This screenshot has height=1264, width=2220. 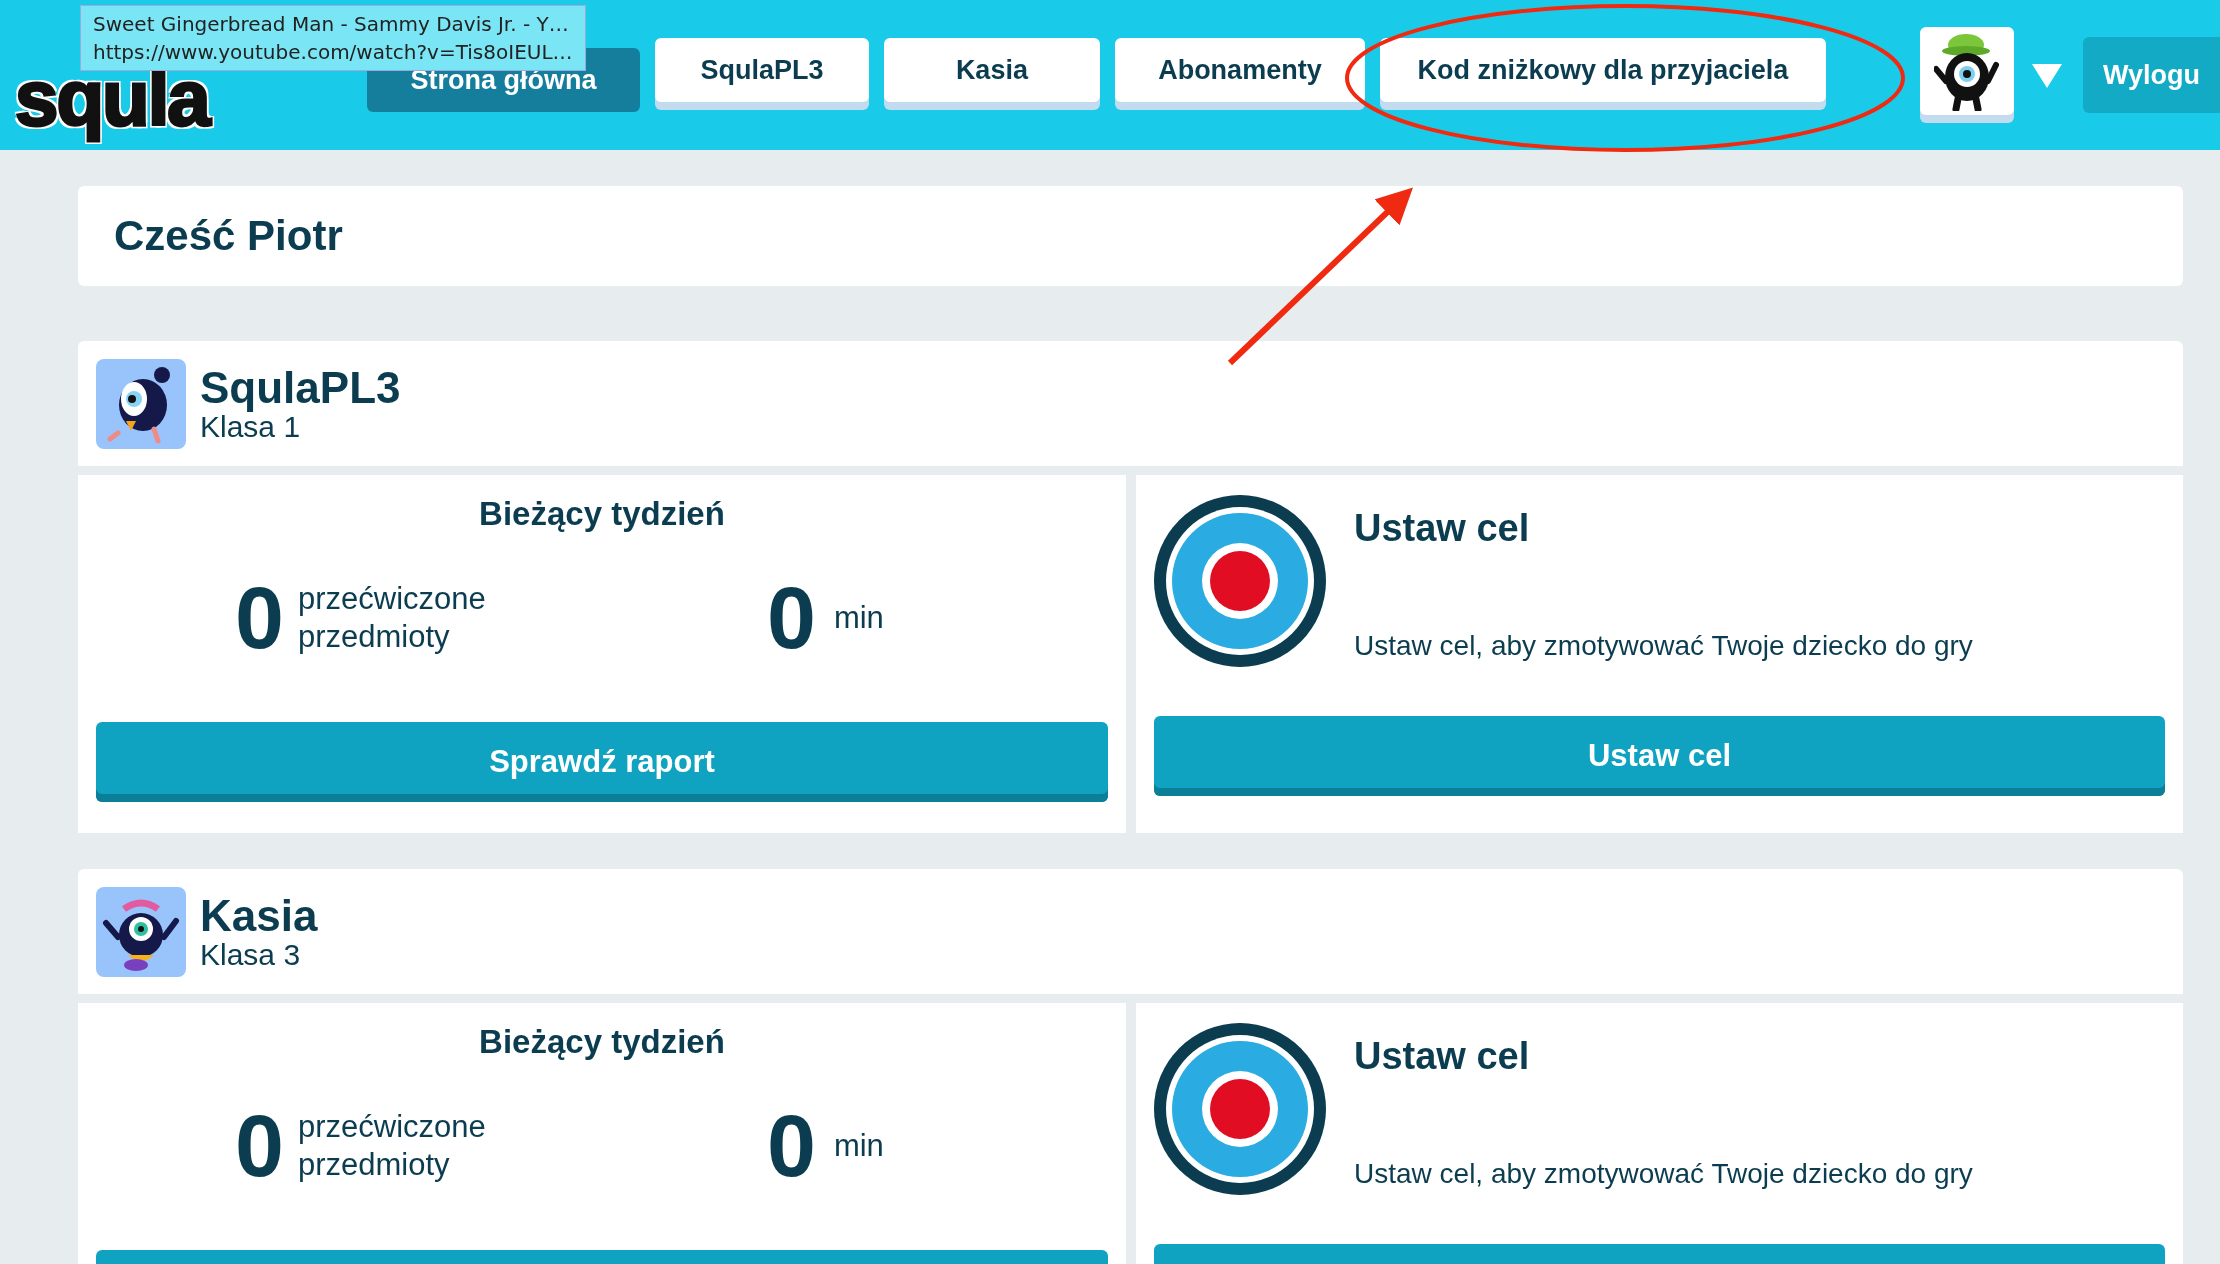 What do you see at coordinates (228, 236) in the screenshot?
I see `greeting-title: Cześć Piotr` at bounding box center [228, 236].